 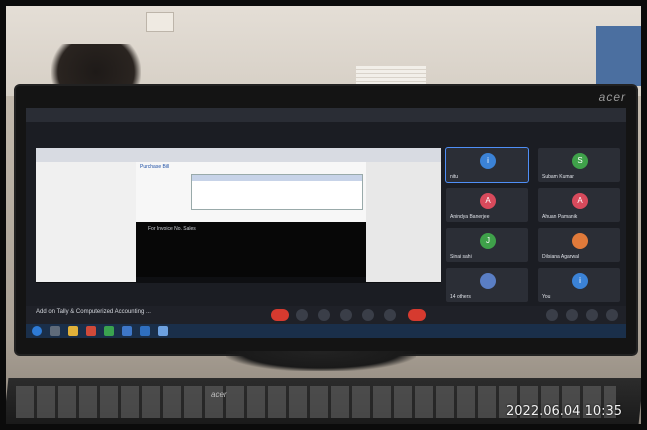 I want to click on avatar: J, so click(x=488, y=241).